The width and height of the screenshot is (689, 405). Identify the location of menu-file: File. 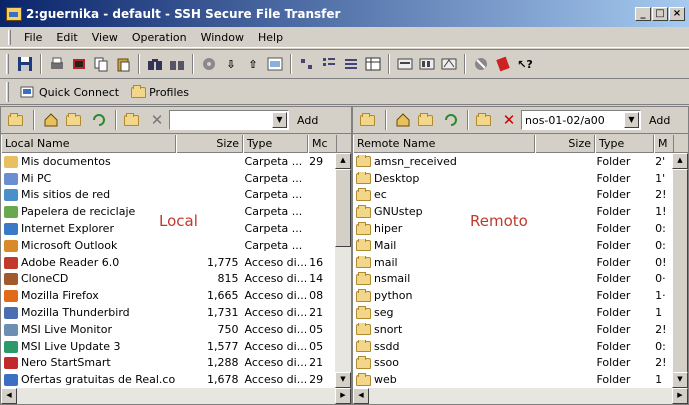
(33, 37).